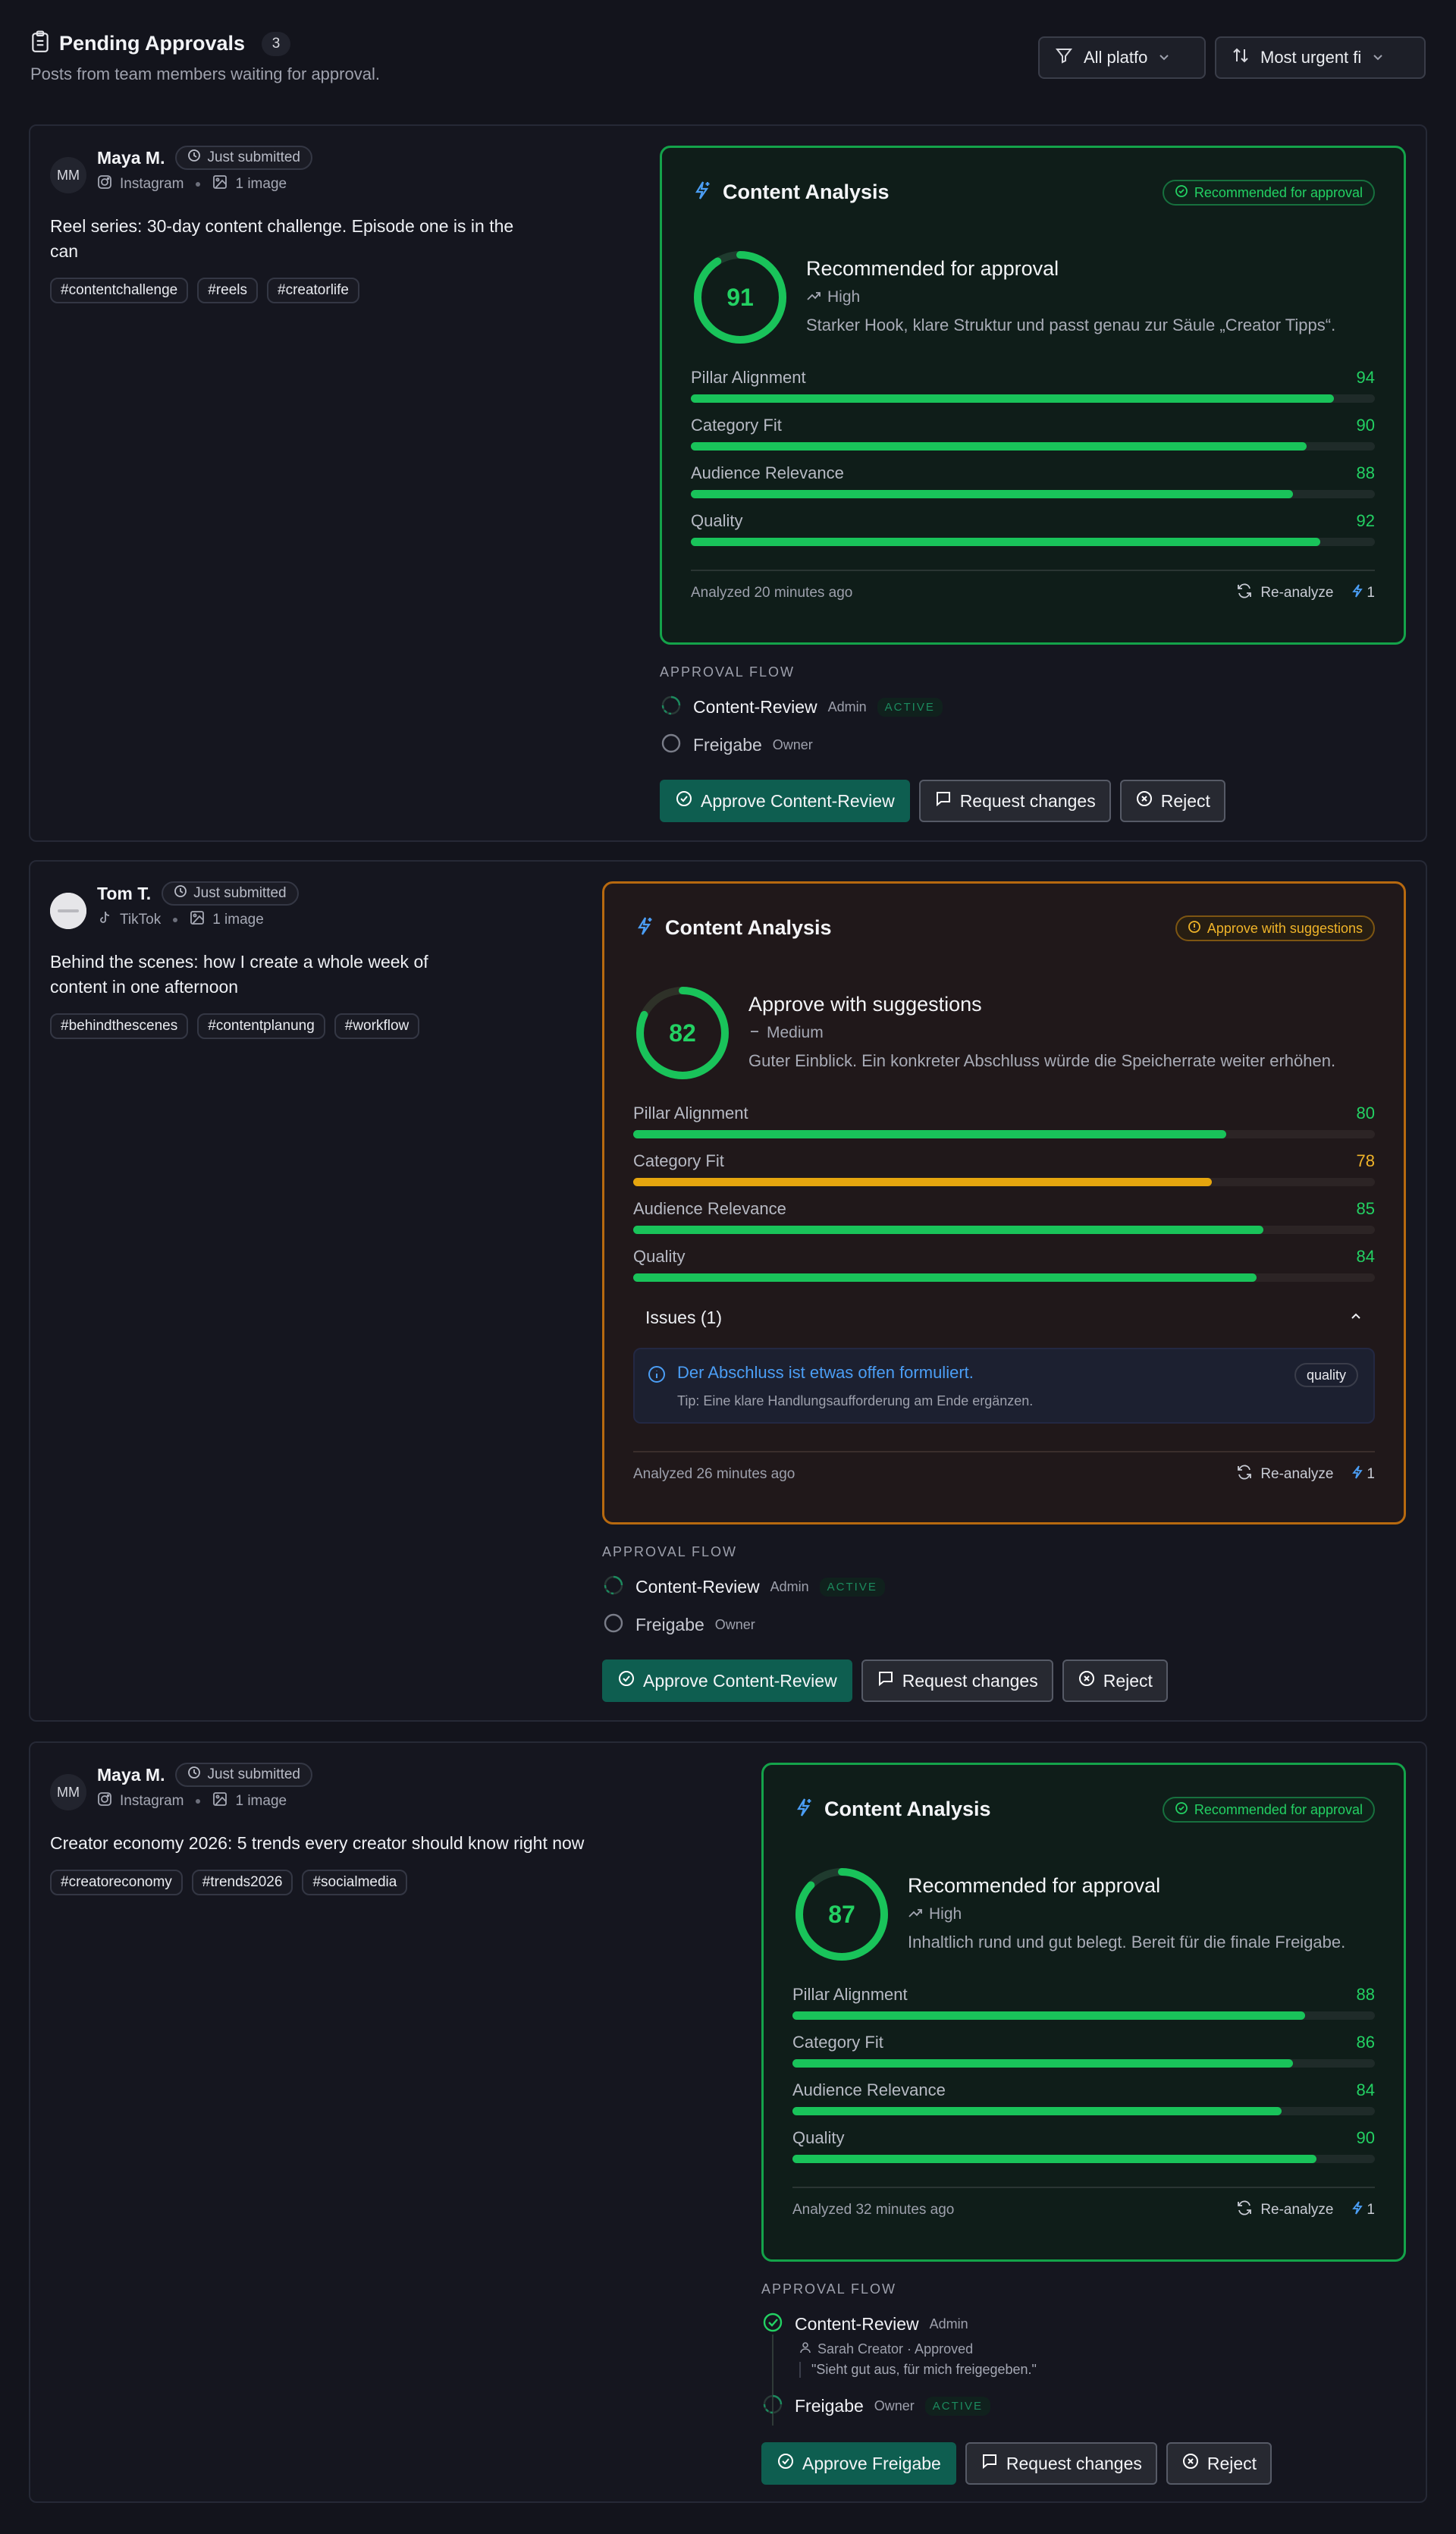 The image size is (1456, 2534). Describe the element at coordinates (1285, 928) in the screenshot. I see `recommendation-text: Approve with suggestions` at that location.